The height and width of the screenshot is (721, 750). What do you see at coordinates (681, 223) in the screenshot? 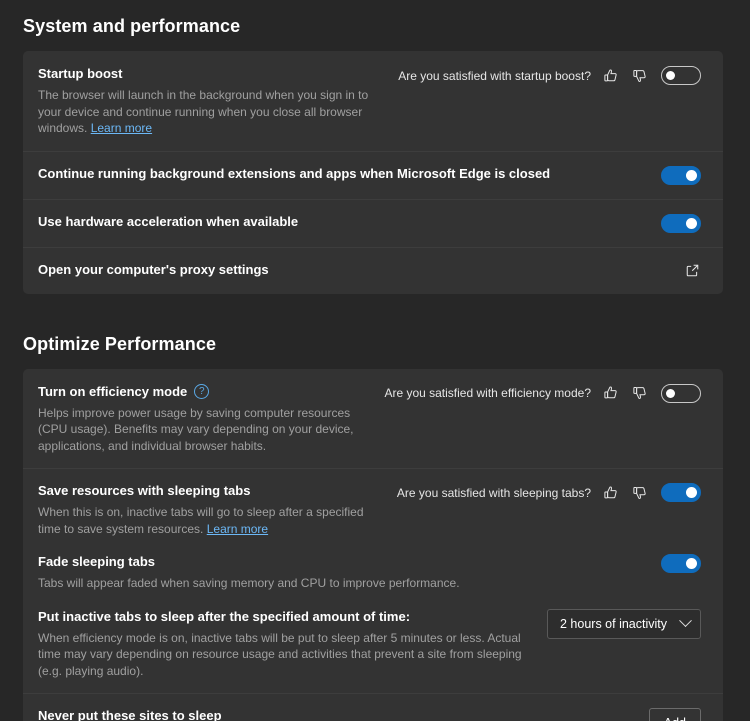
I see `hardware-acceleration-toggle` at bounding box center [681, 223].